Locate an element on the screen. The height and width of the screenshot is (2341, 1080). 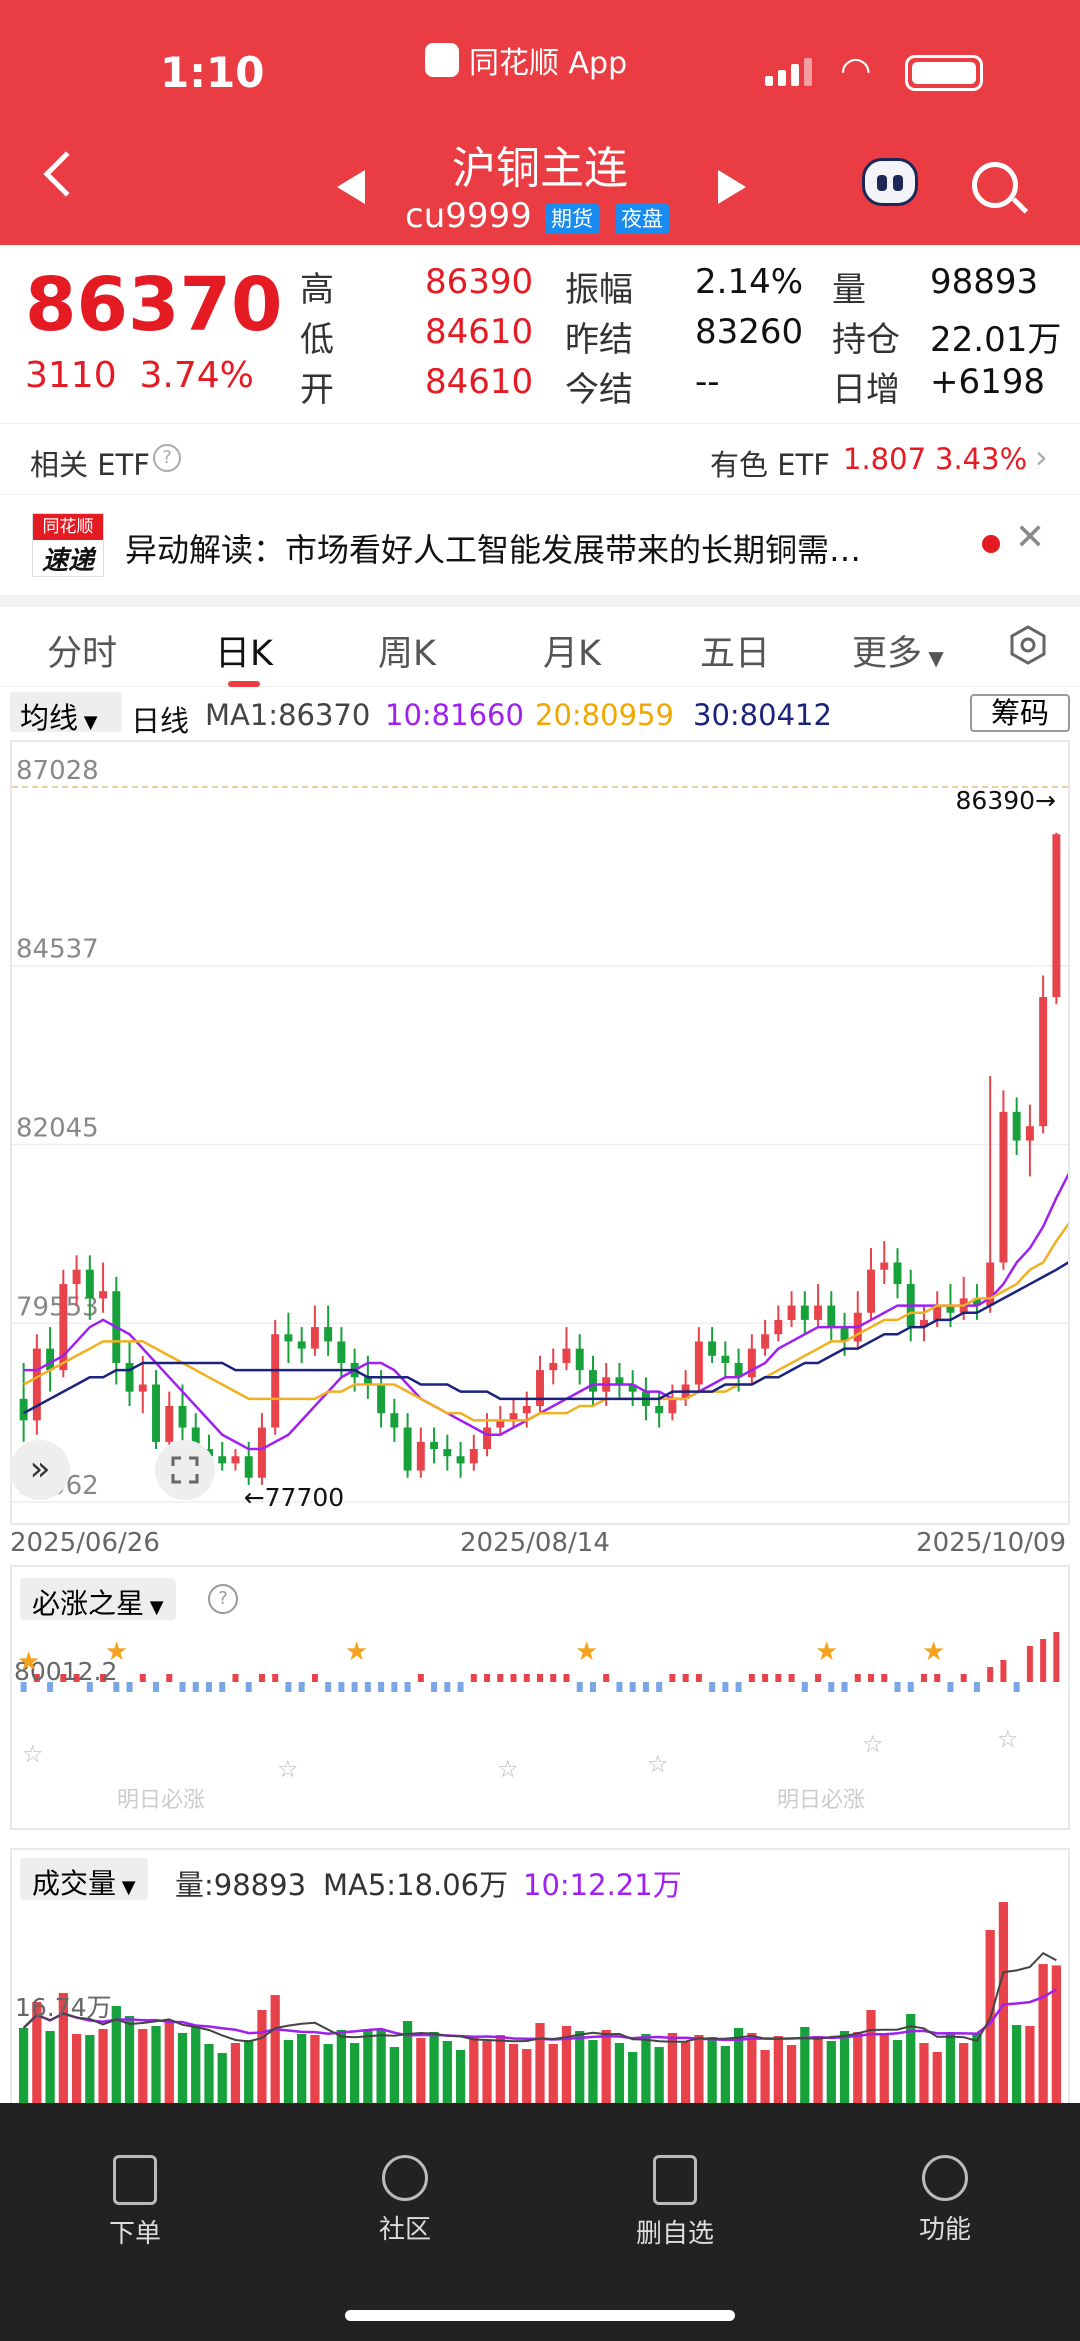
change-percent: 3.74% is located at coordinates (196, 375).